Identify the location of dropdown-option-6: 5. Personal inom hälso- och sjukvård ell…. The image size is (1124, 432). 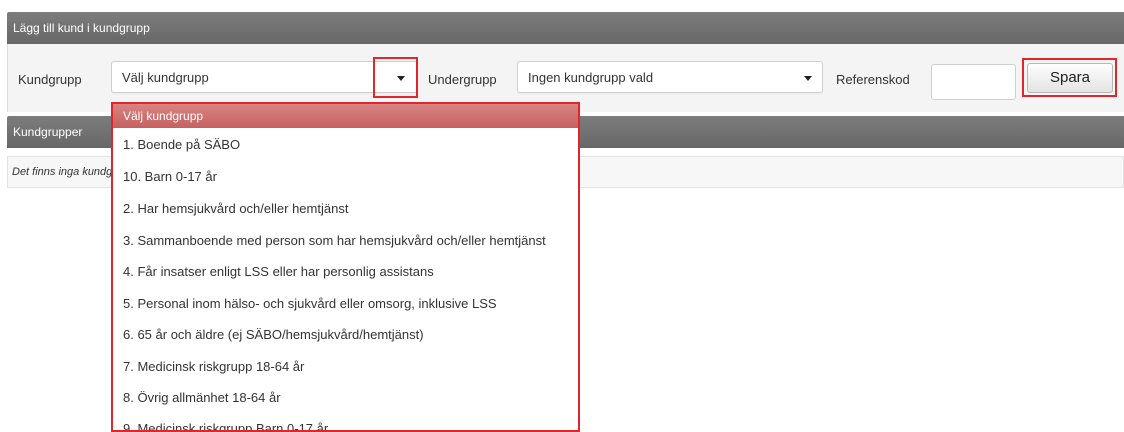
(345, 304).